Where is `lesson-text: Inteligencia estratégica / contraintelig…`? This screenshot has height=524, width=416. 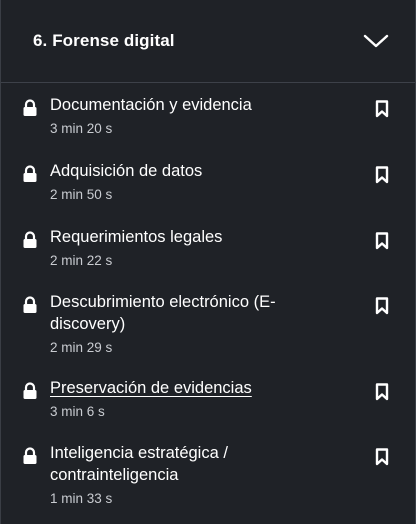
lesson-text: Inteligencia estratégica / contraintelig… is located at coordinates (175, 475).